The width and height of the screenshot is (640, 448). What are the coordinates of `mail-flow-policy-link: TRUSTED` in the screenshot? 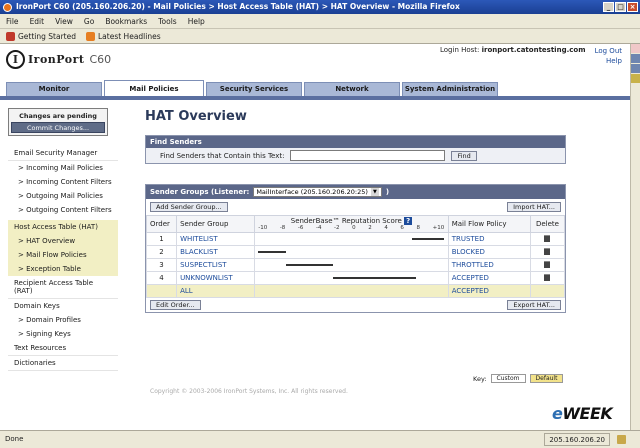 It's located at (489, 239).